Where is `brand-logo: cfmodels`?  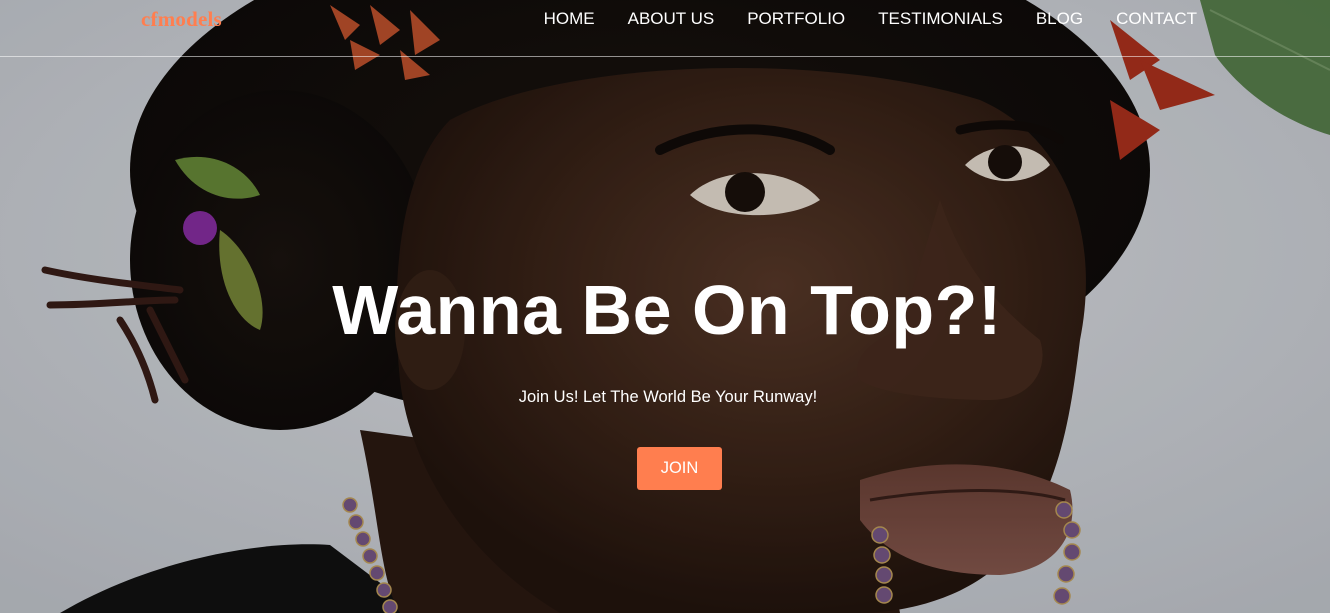
brand-logo: cfmodels is located at coordinates (181, 19).